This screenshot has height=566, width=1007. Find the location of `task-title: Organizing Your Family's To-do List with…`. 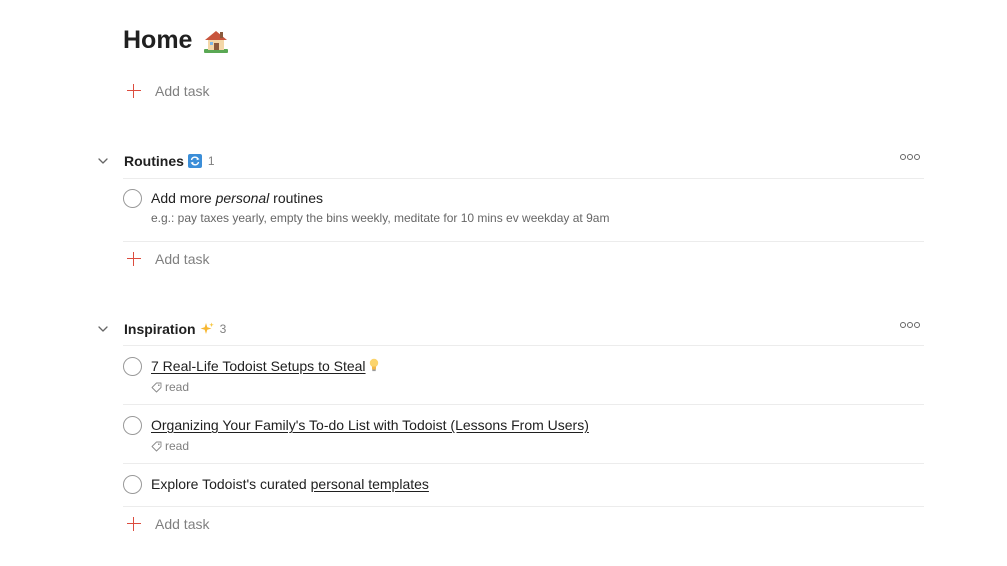

task-title: Organizing Your Family's To-do List with… is located at coordinates (370, 425).